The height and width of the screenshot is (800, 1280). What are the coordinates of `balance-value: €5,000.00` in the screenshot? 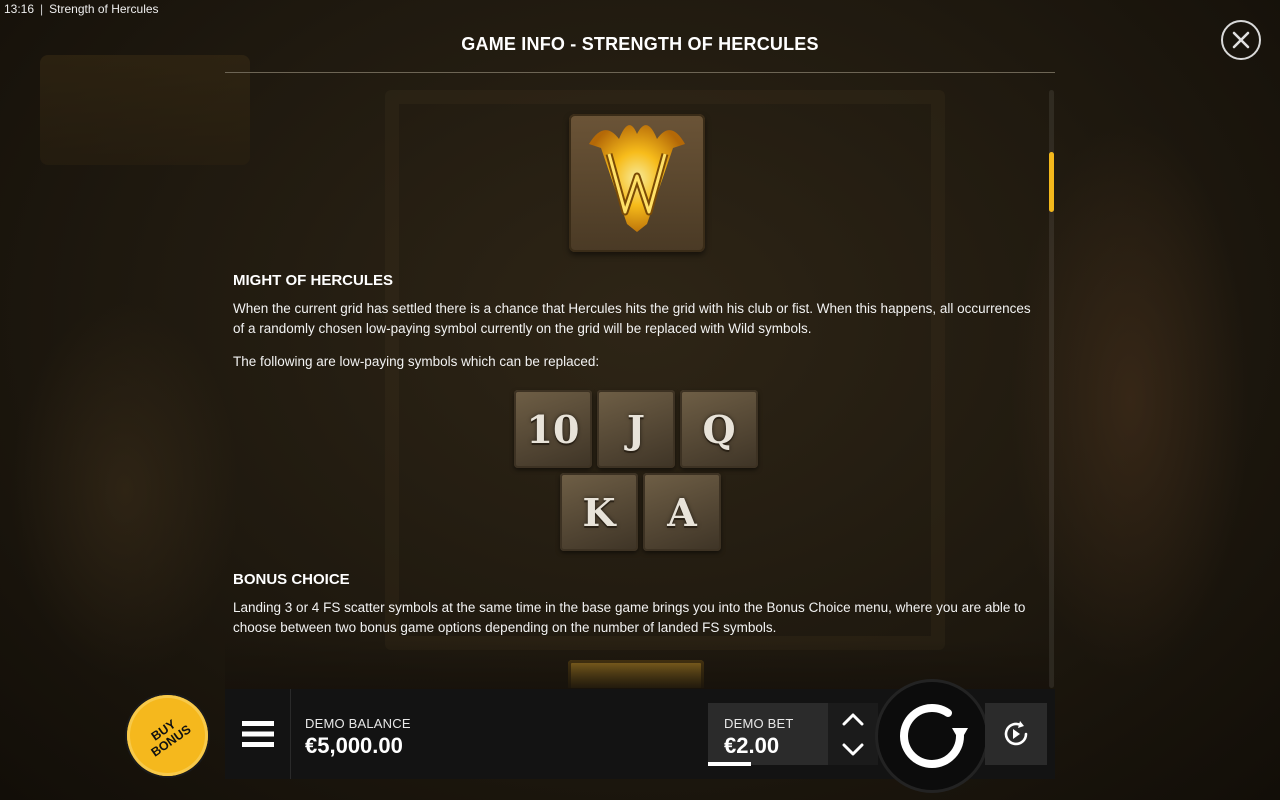 It's located at (354, 745).